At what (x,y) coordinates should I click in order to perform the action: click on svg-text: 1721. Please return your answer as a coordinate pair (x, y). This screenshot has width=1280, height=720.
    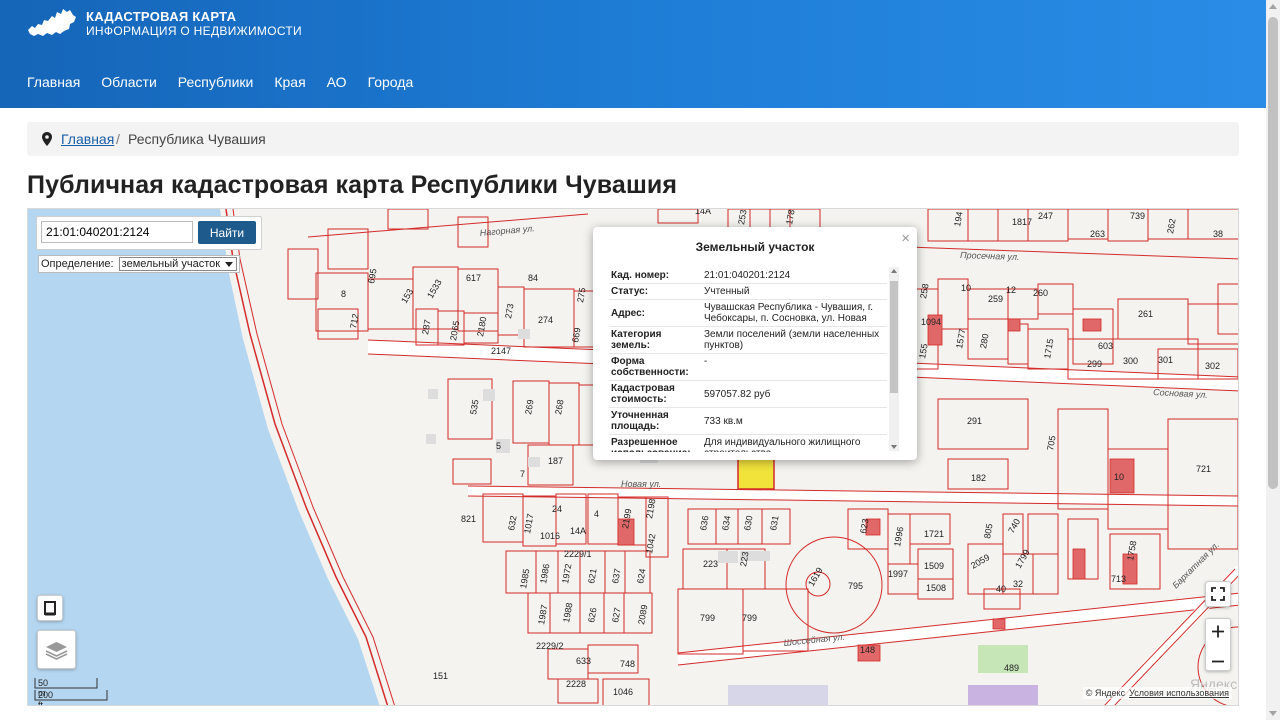
    Looking at the image, I should click on (934, 534).